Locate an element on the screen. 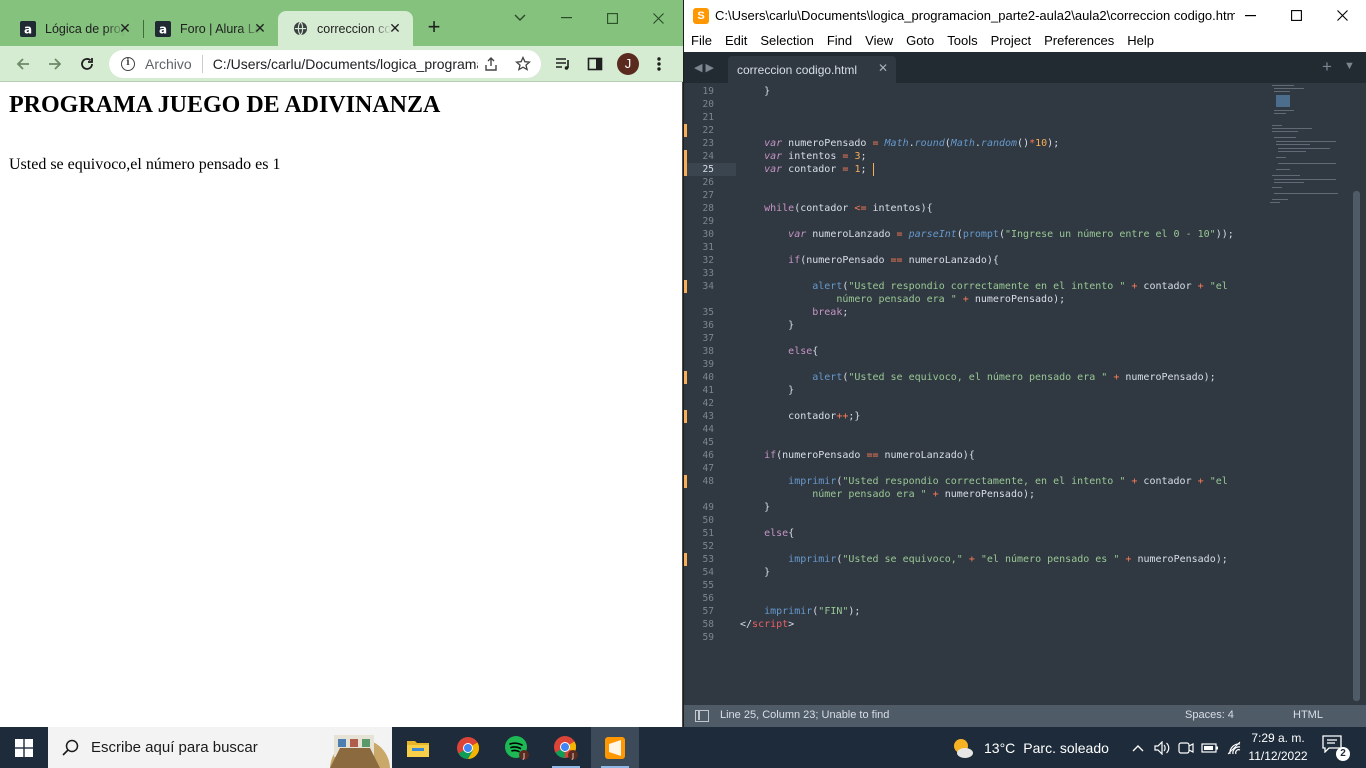 The height and width of the screenshot is (768, 1366). indentation-setting: Spaces: 4 is located at coordinates (1209, 715).